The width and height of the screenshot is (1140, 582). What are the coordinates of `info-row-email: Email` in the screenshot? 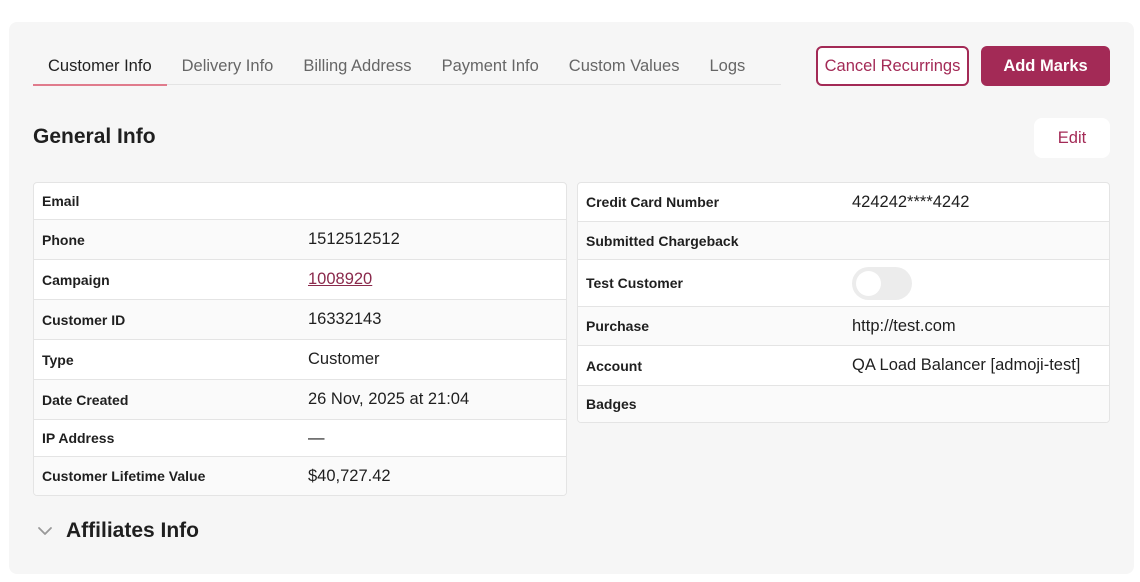 It's located at (300, 201).